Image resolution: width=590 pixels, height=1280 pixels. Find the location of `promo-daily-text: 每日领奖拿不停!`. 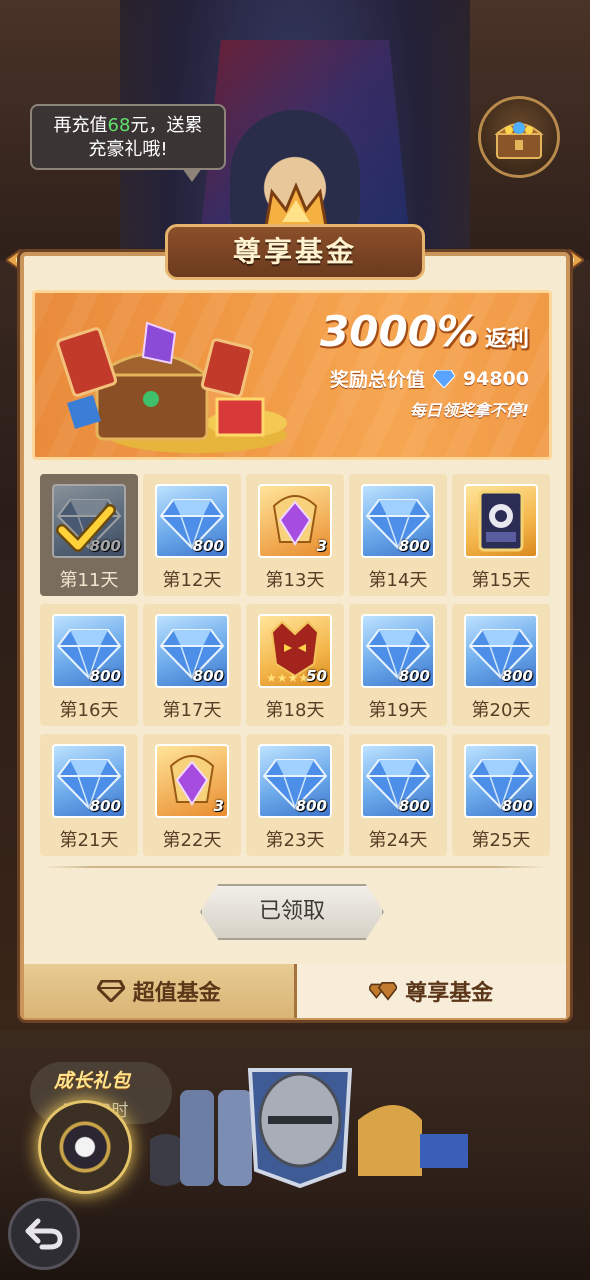

promo-daily-text: 每日领奖拿不停! is located at coordinates (469, 410).